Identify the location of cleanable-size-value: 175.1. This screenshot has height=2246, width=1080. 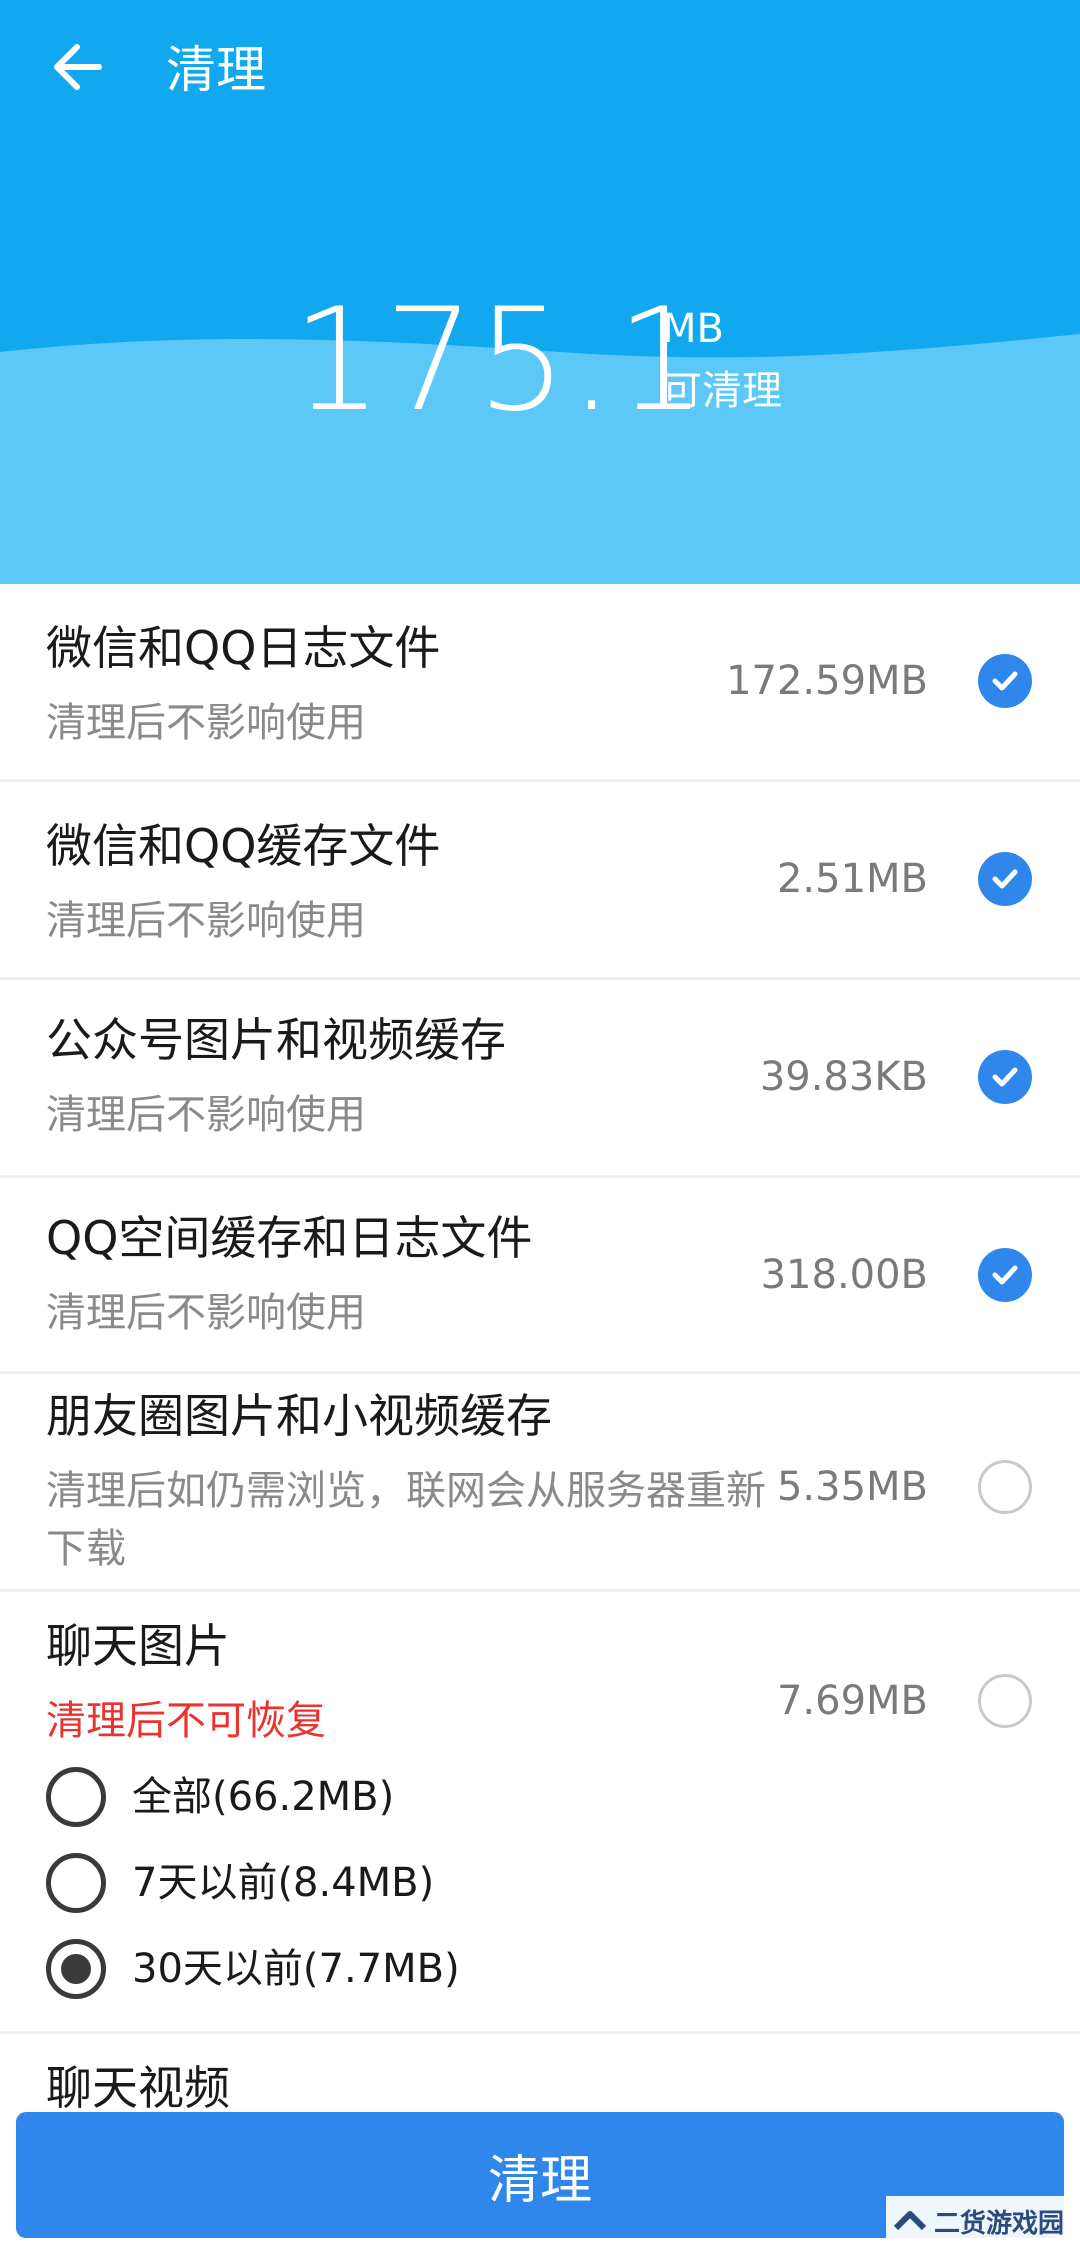
(500, 360).